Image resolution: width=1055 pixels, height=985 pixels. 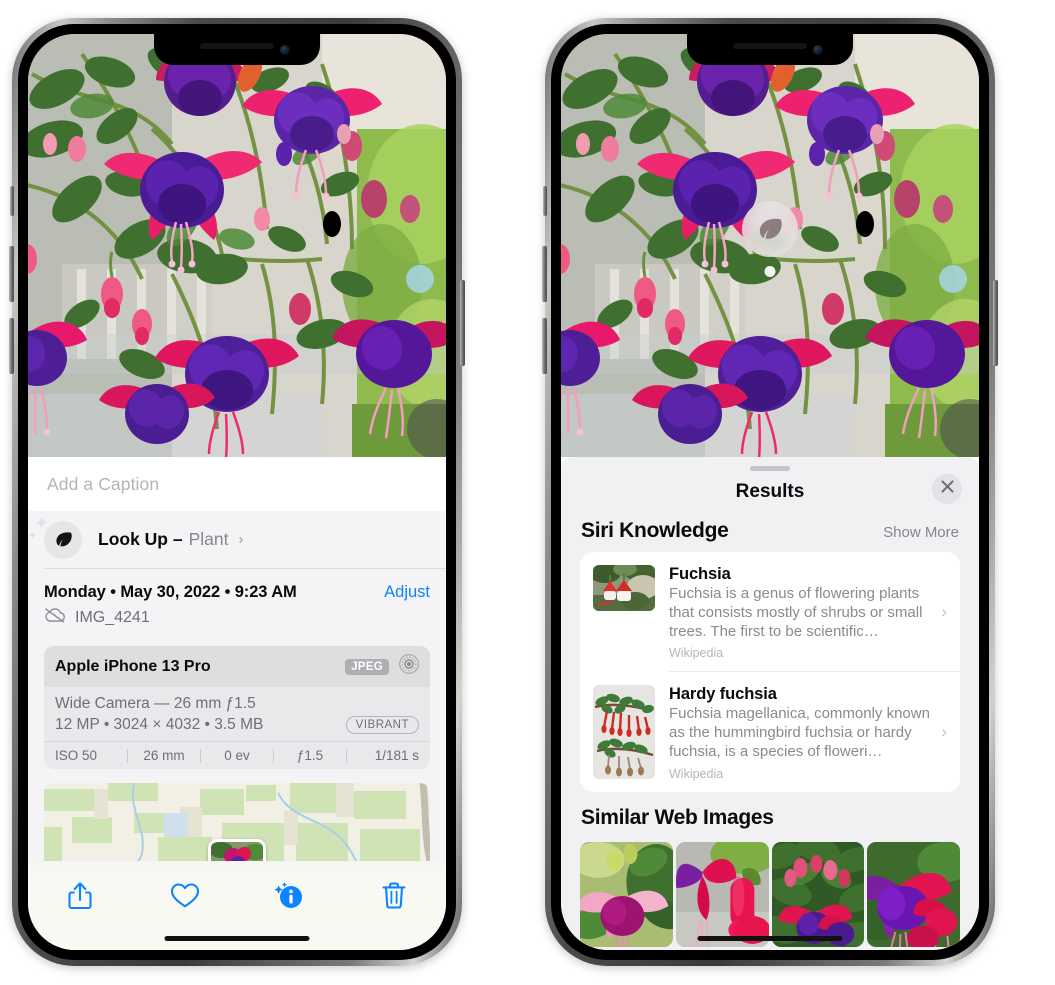 I want to click on heart-icon, so click(x=185, y=898).